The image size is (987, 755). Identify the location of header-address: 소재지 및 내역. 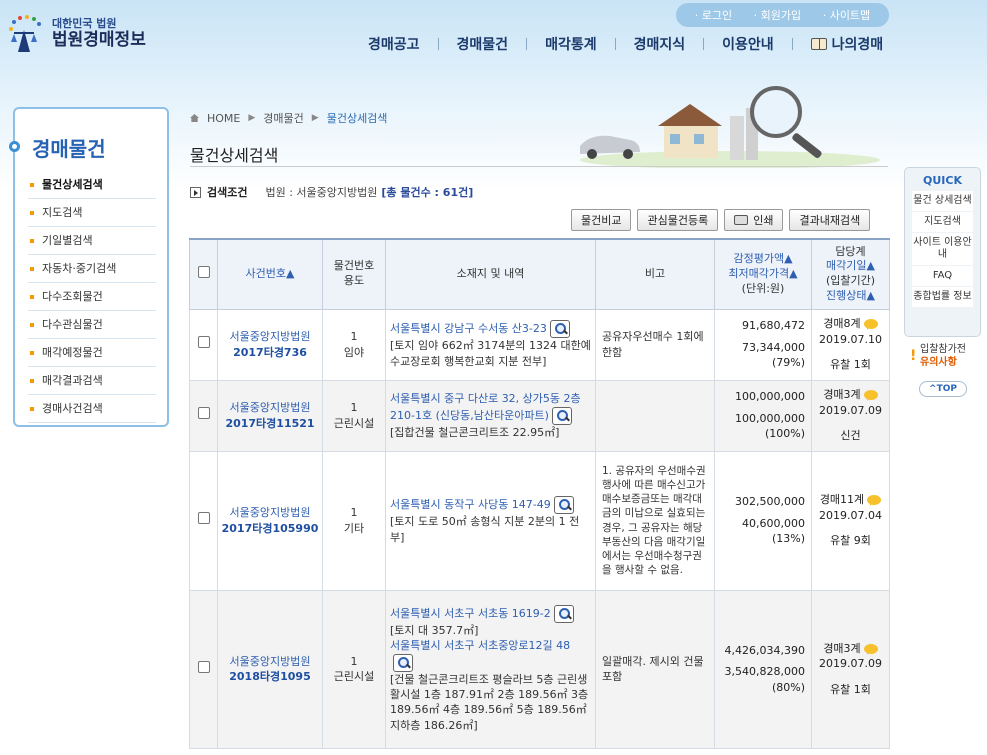
(490, 274).